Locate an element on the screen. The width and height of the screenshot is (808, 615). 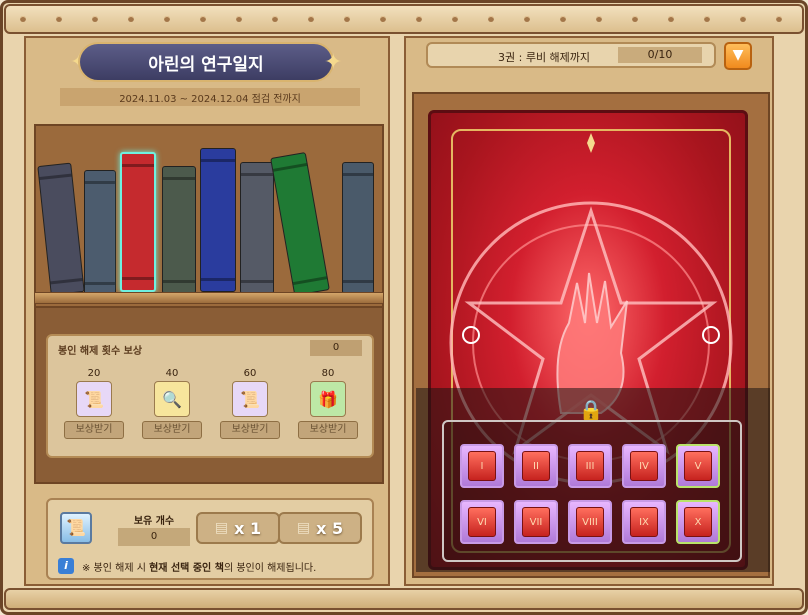
page-title-text: 아린의 연구일지 is located at coordinates (206, 64).